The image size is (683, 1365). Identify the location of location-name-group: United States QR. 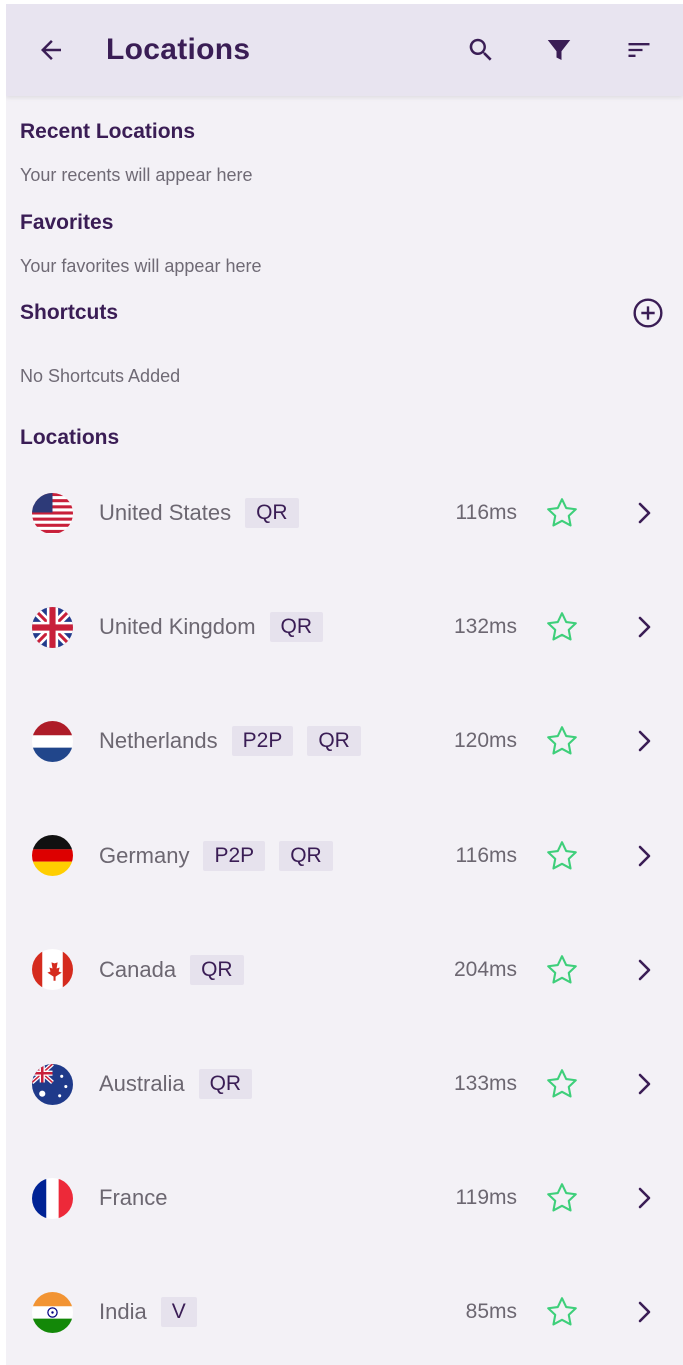
(199, 513).